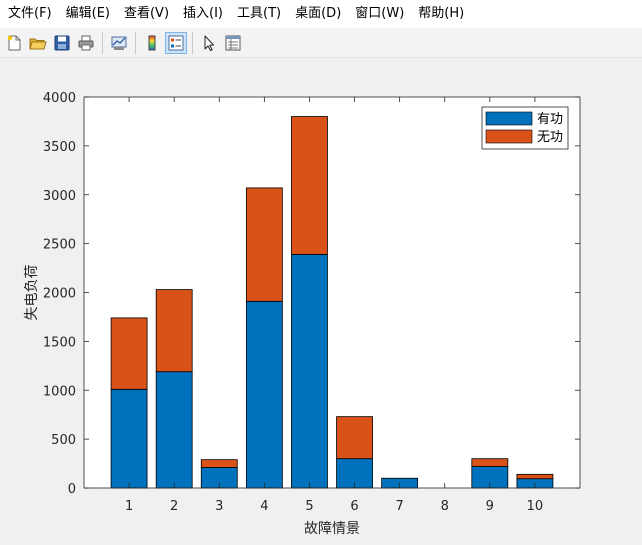 The width and height of the screenshot is (642, 545). Describe the element at coordinates (535, 506) in the screenshot. I see `x-tick-label: 10` at that location.